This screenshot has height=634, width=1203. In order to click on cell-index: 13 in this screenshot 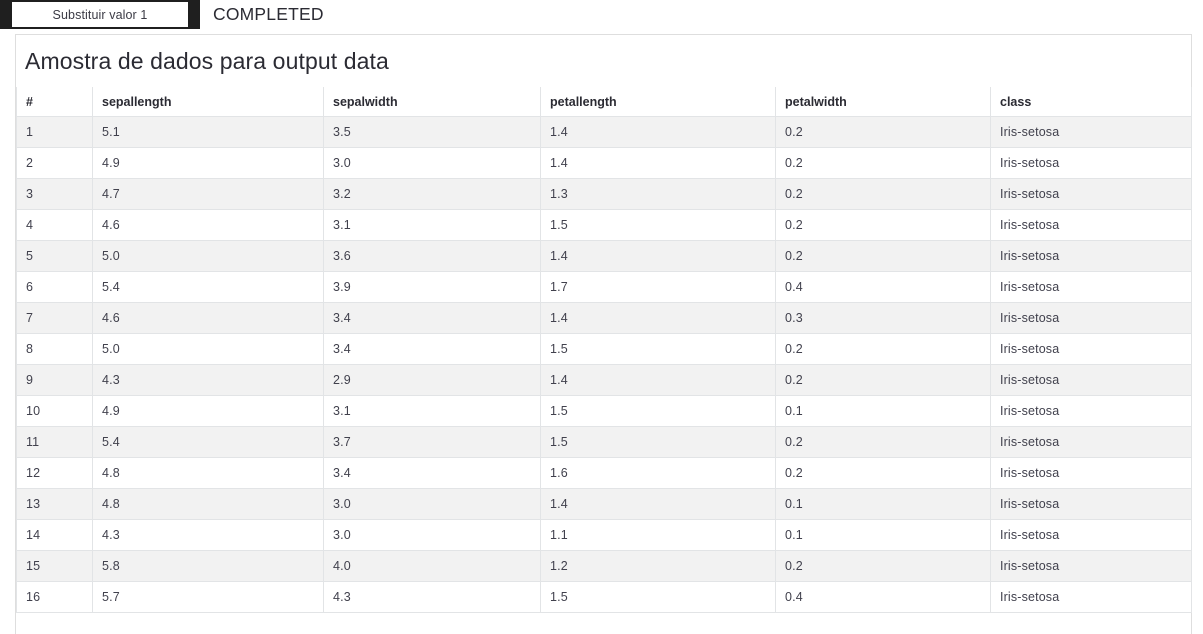, I will do `click(54, 504)`.